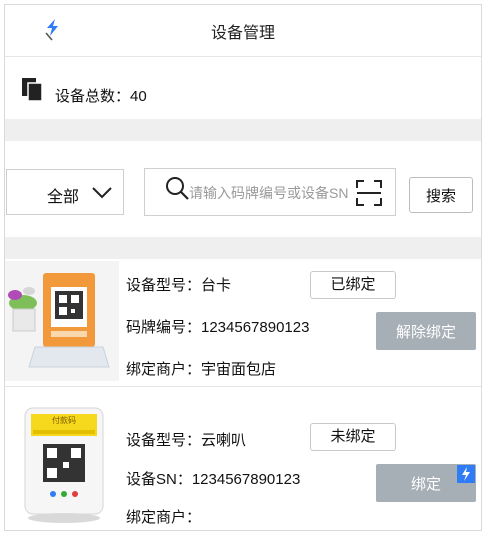 The width and height of the screenshot is (488, 537). What do you see at coordinates (218, 327) in the screenshot?
I see `device-code: 码牌编号：1234567890123` at bounding box center [218, 327].